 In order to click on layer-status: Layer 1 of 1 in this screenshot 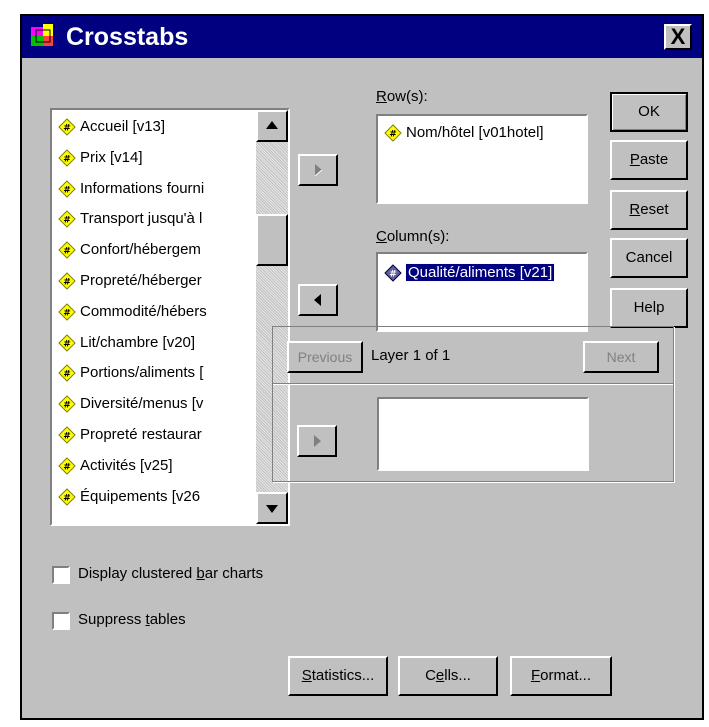, I will do `click(411, 355)`.